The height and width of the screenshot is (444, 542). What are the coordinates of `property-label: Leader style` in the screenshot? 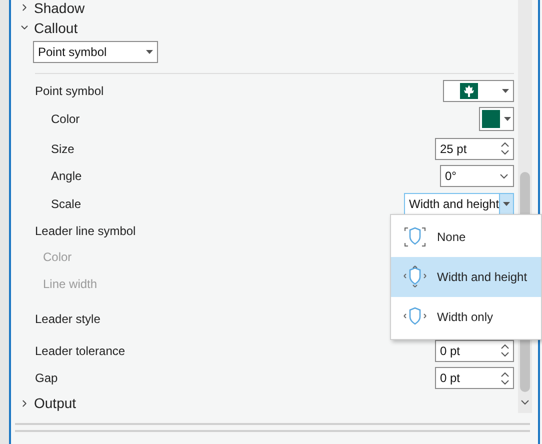 It's located at (67, 319).